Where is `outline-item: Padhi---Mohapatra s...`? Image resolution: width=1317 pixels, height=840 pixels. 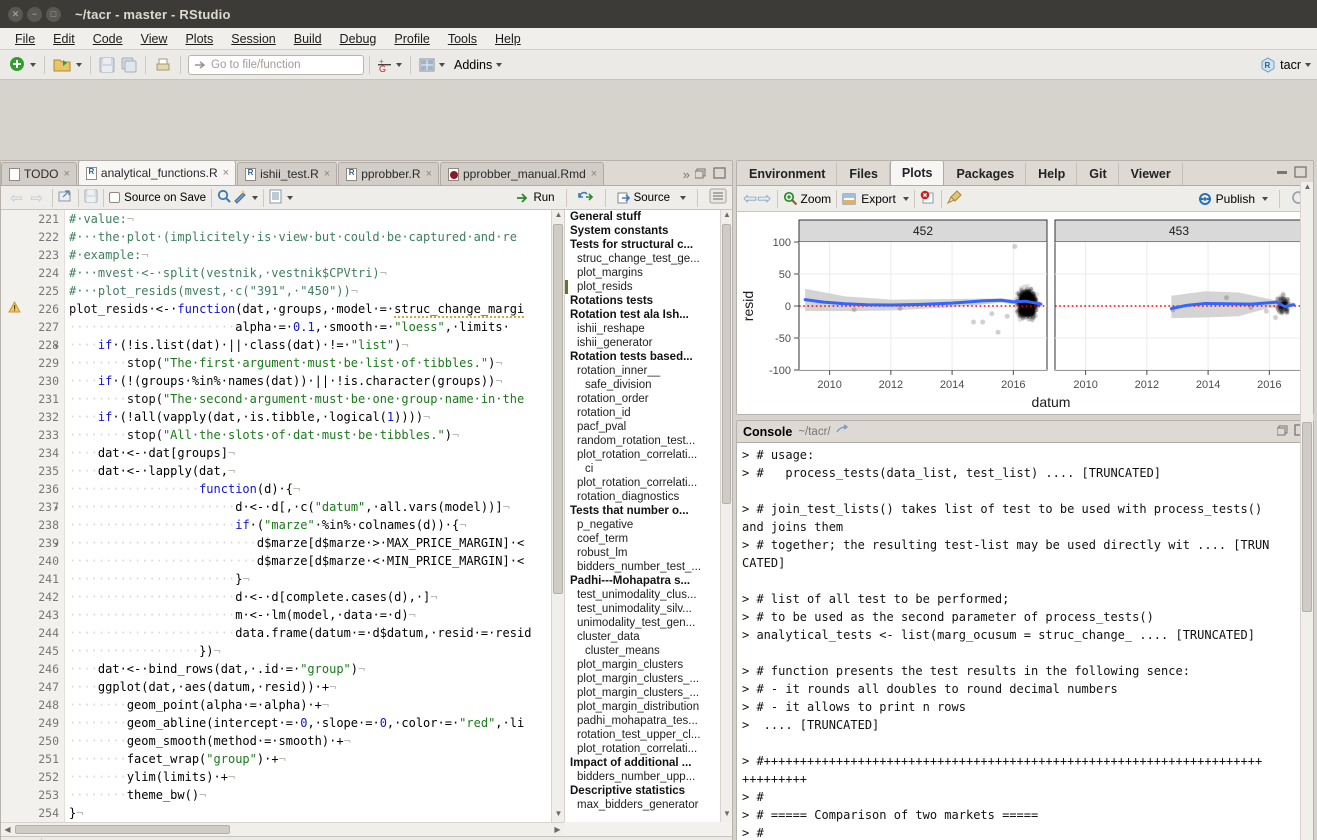
outline-item: Padhi---Mohapatra s... is located at coordinates (648, 581).